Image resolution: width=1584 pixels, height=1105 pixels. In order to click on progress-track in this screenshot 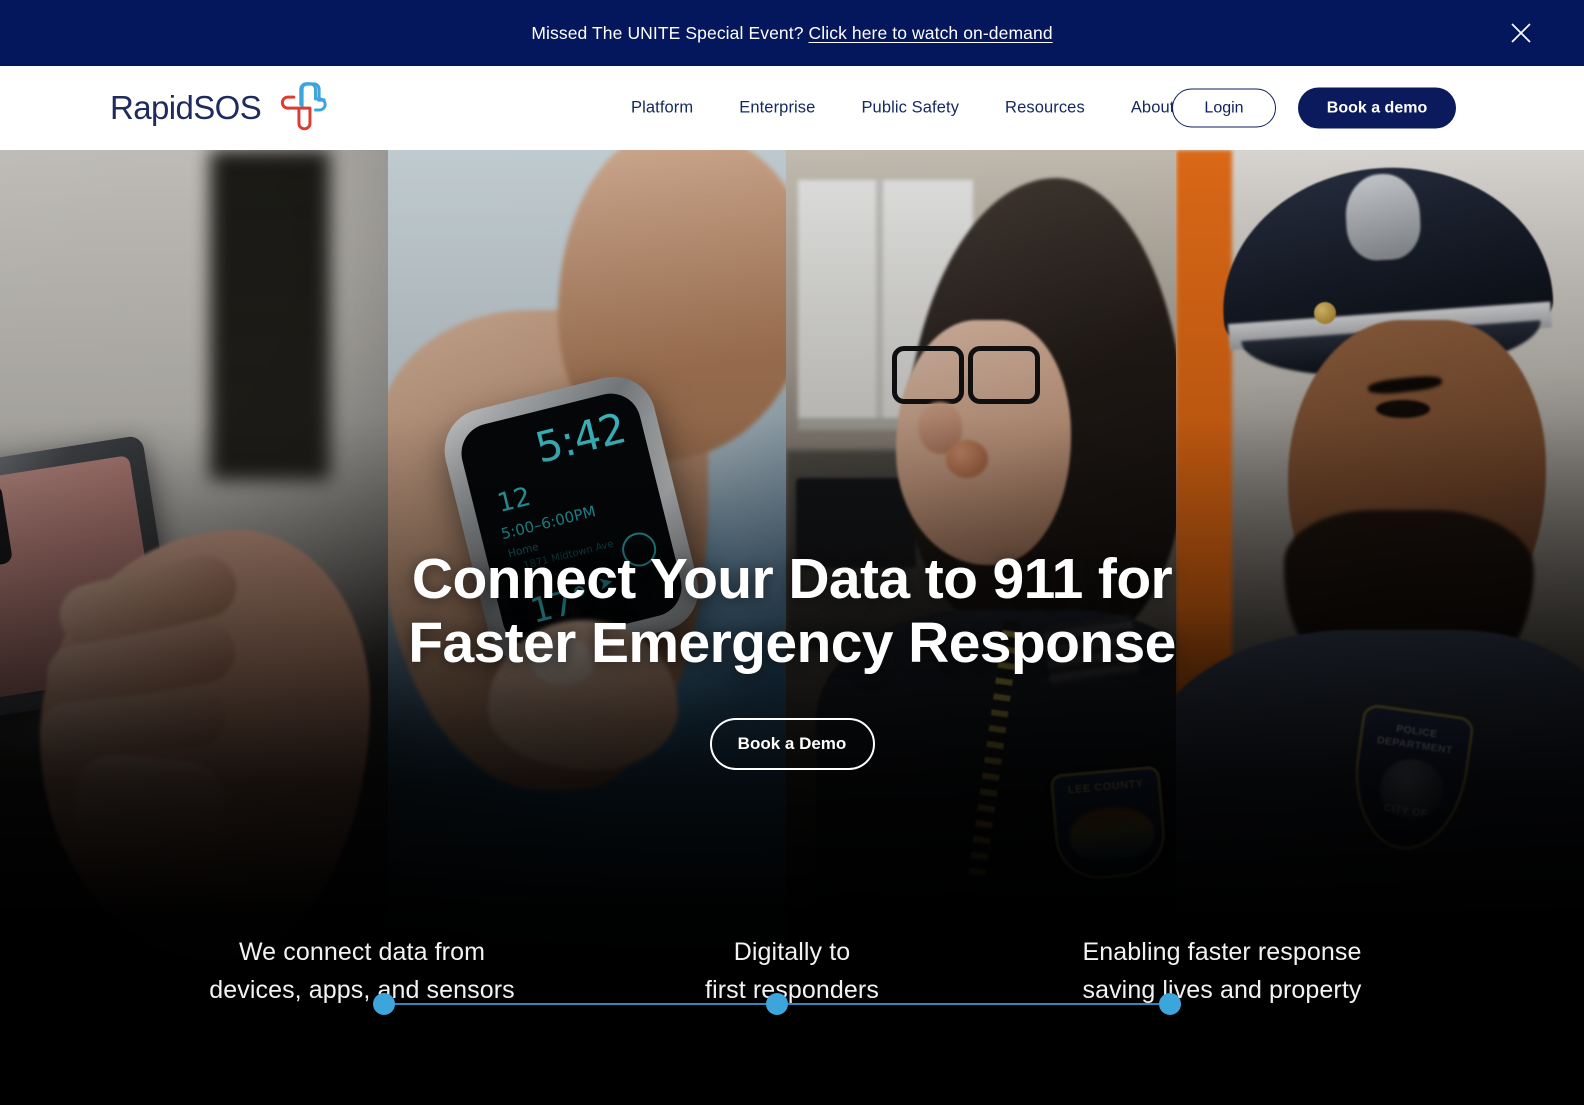, I will do `click(777, 1004)`.